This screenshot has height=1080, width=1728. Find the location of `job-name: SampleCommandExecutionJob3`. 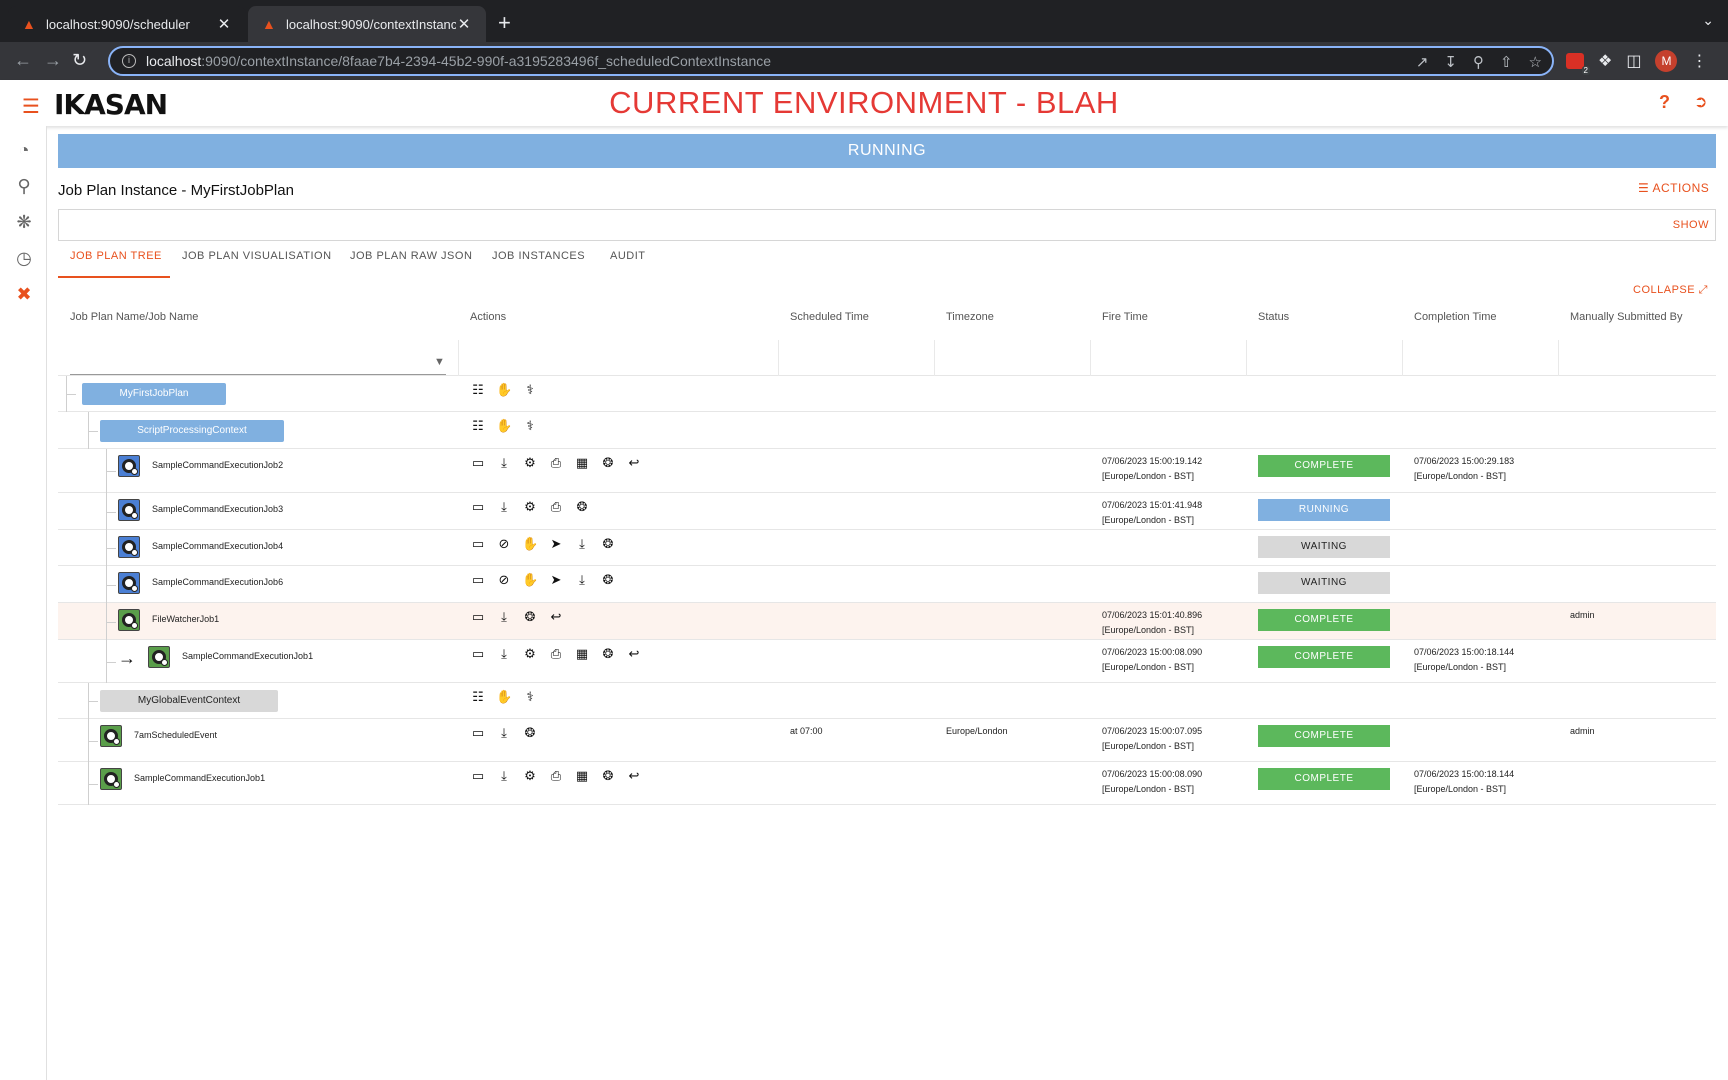

job-name: SampleCommandExecutionJob3 is located at coordinates (217, 509).